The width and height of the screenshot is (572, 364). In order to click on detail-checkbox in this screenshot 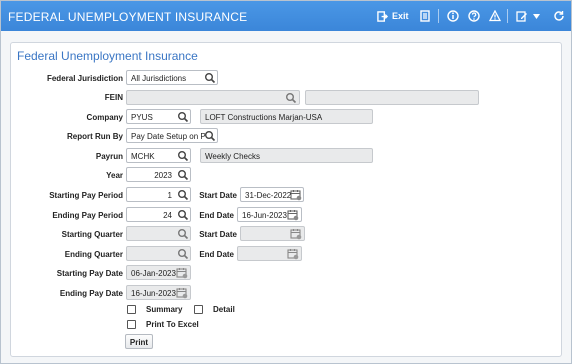, I will do `click(198, 309)`.